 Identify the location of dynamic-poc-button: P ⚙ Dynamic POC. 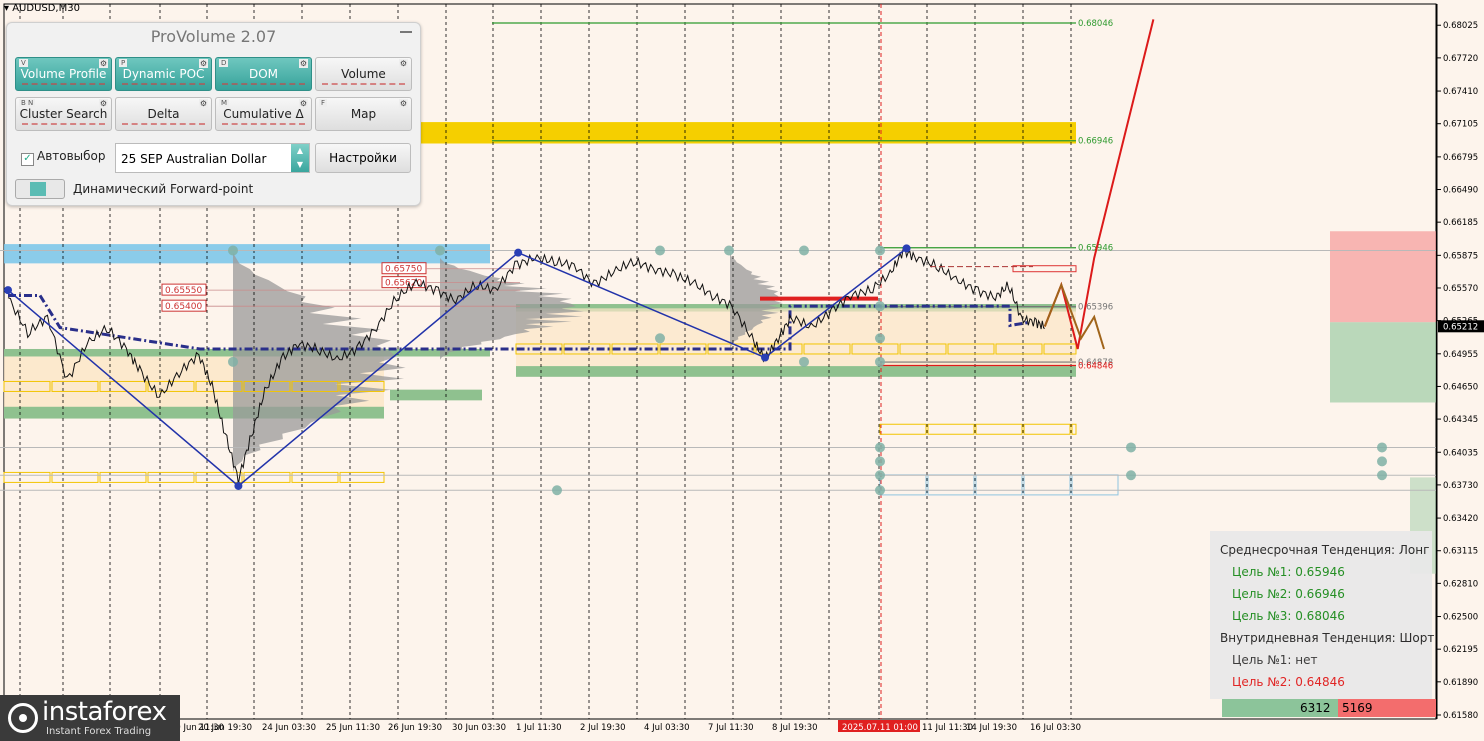
(163, 74).